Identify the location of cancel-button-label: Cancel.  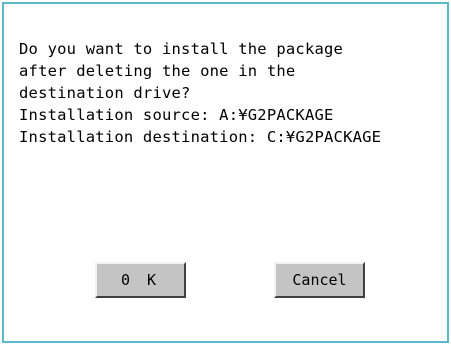
(319, 280).